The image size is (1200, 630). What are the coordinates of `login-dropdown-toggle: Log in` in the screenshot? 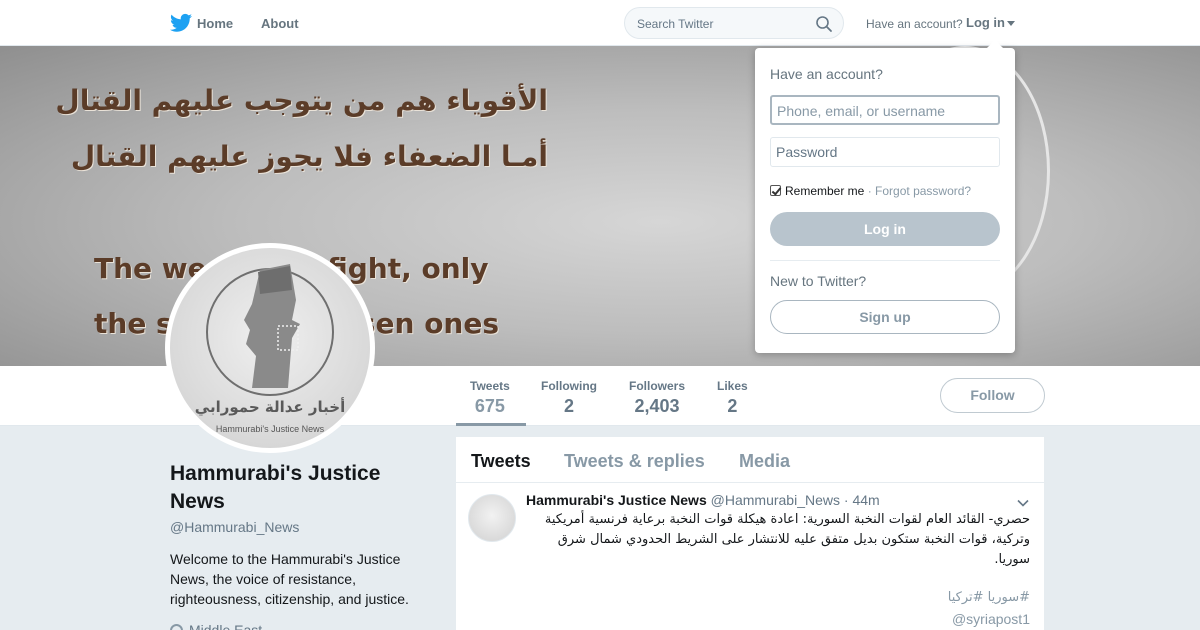 It's located at (990, 22).